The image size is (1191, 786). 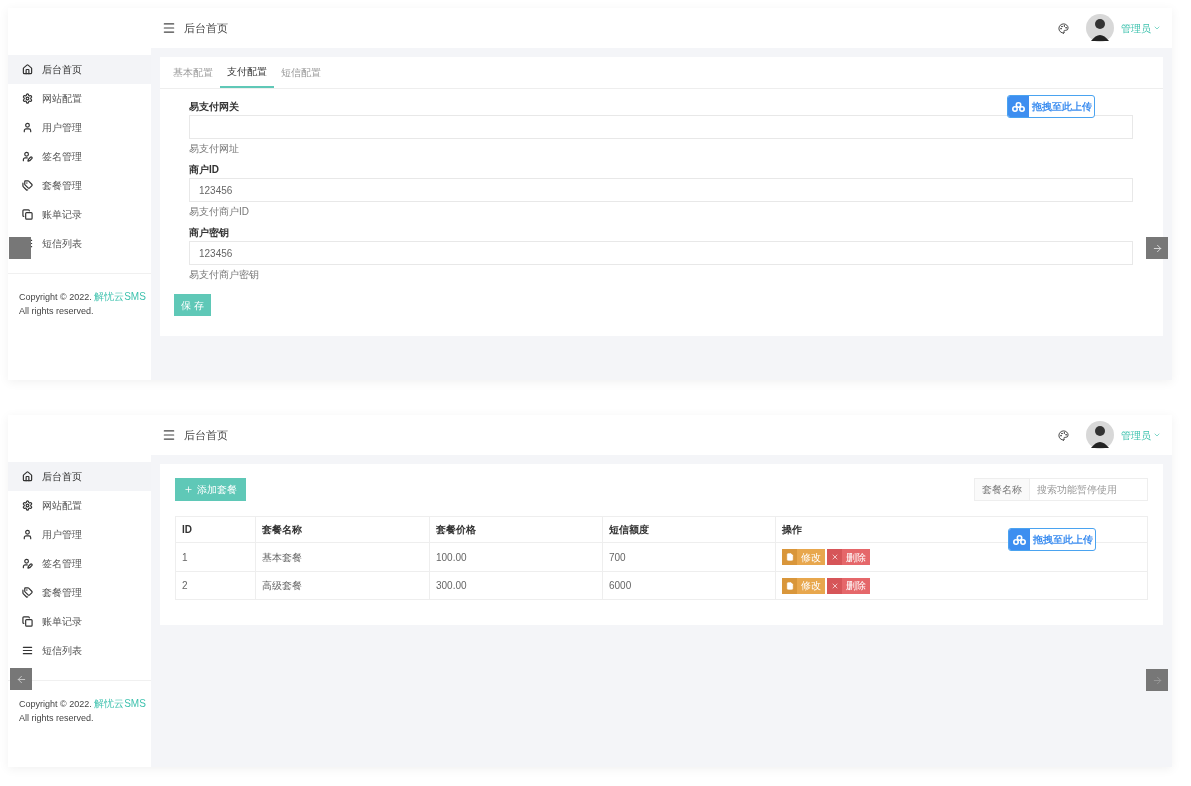 I want to click on sidebar-item: 短信列表, so click(x=79, y=650).